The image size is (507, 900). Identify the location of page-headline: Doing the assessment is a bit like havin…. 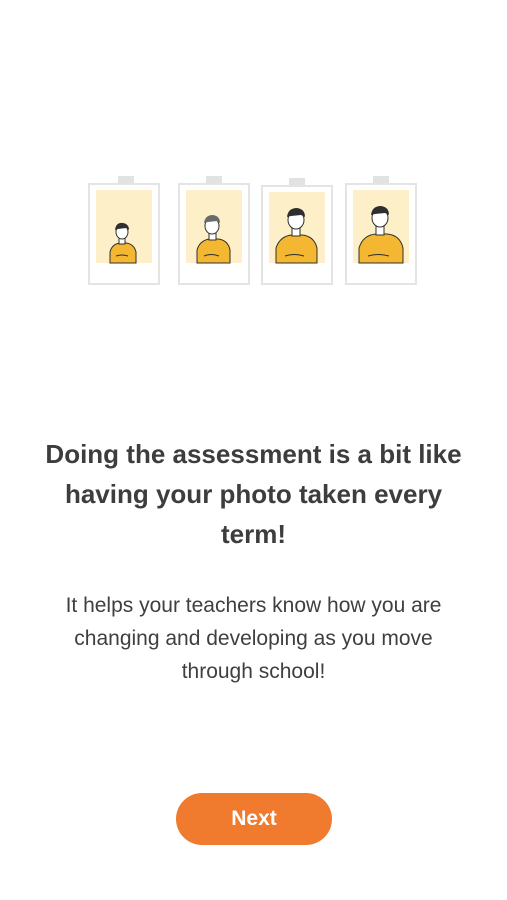
(253, 494).